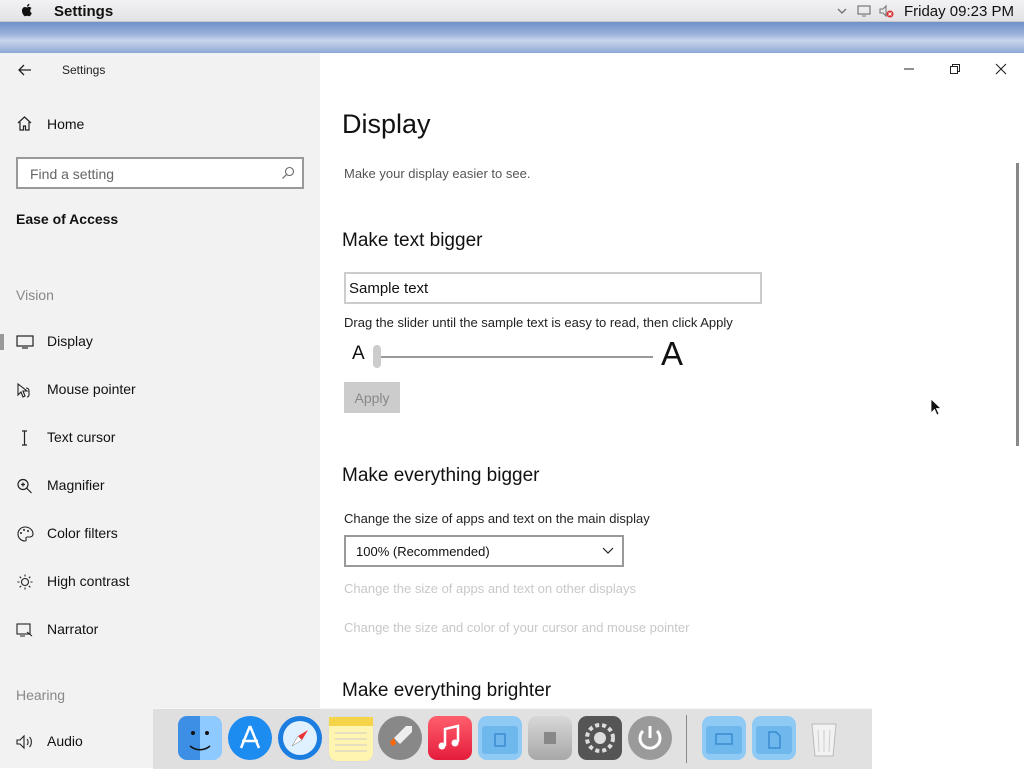 The height and width of the screenshot is (769, 1024). What do you see at coordinates (450, 738) in the screenshot?
I see `music-icon` at bounding box center [450, 738].